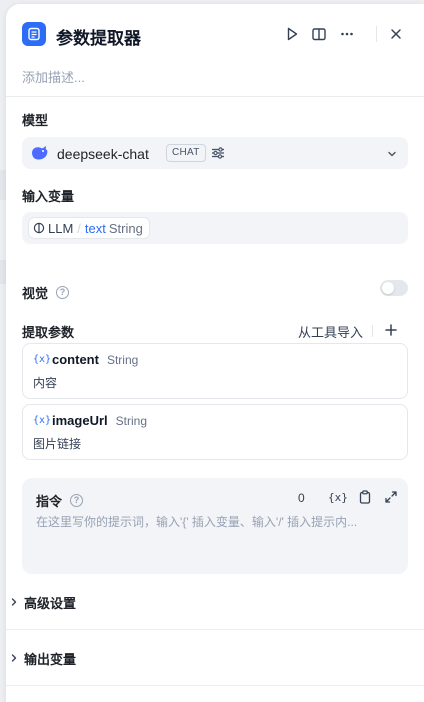 Image resolution: width=424 pixels, height=702 pixels. I want to click on vision-toggle, so click(394, 288).